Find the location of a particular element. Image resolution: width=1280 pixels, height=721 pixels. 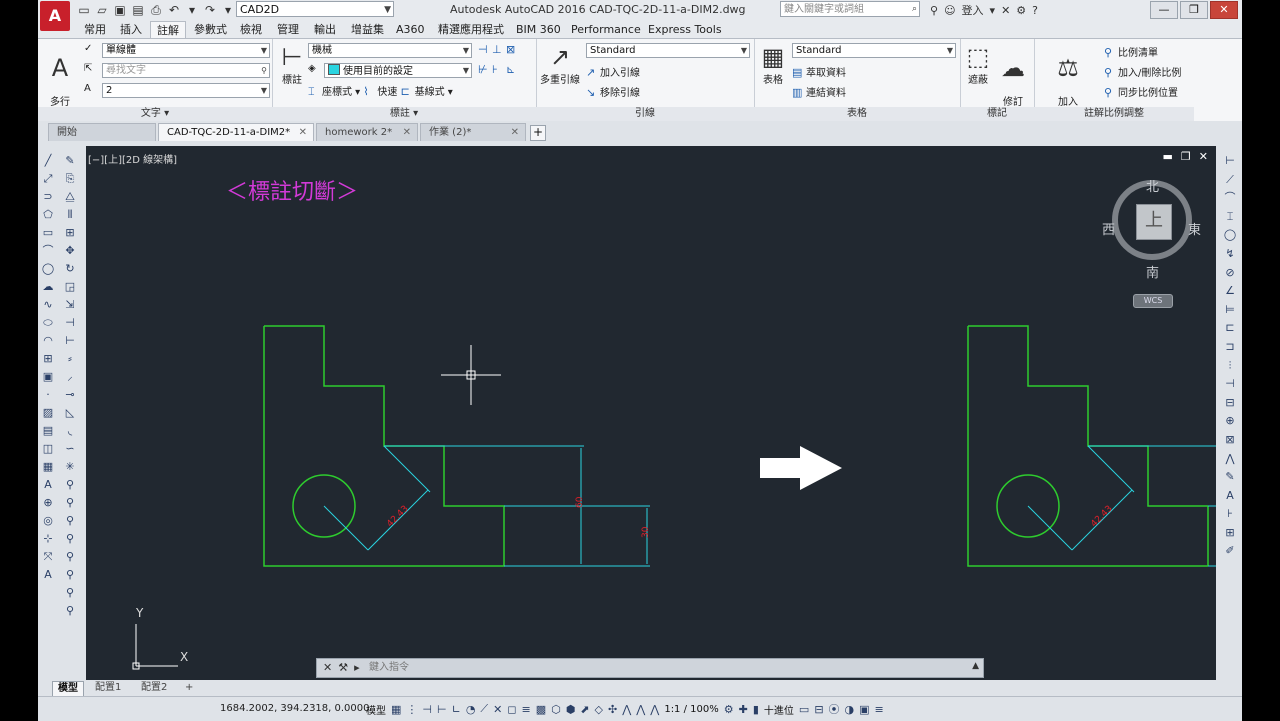

panel-title-dimensions: 標註 ▾ is located at coordinates (404, 114).